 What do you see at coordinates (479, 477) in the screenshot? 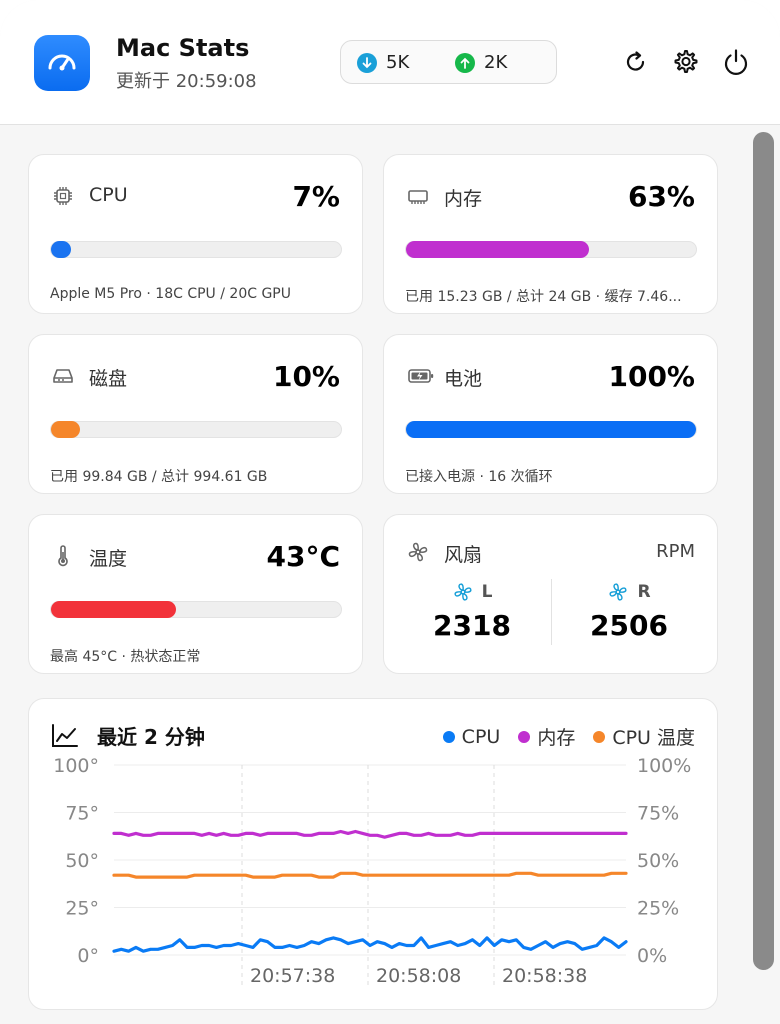
I see `battery-detail: 已接入电源 · 16 次循环` at bounding box center [479, 477].